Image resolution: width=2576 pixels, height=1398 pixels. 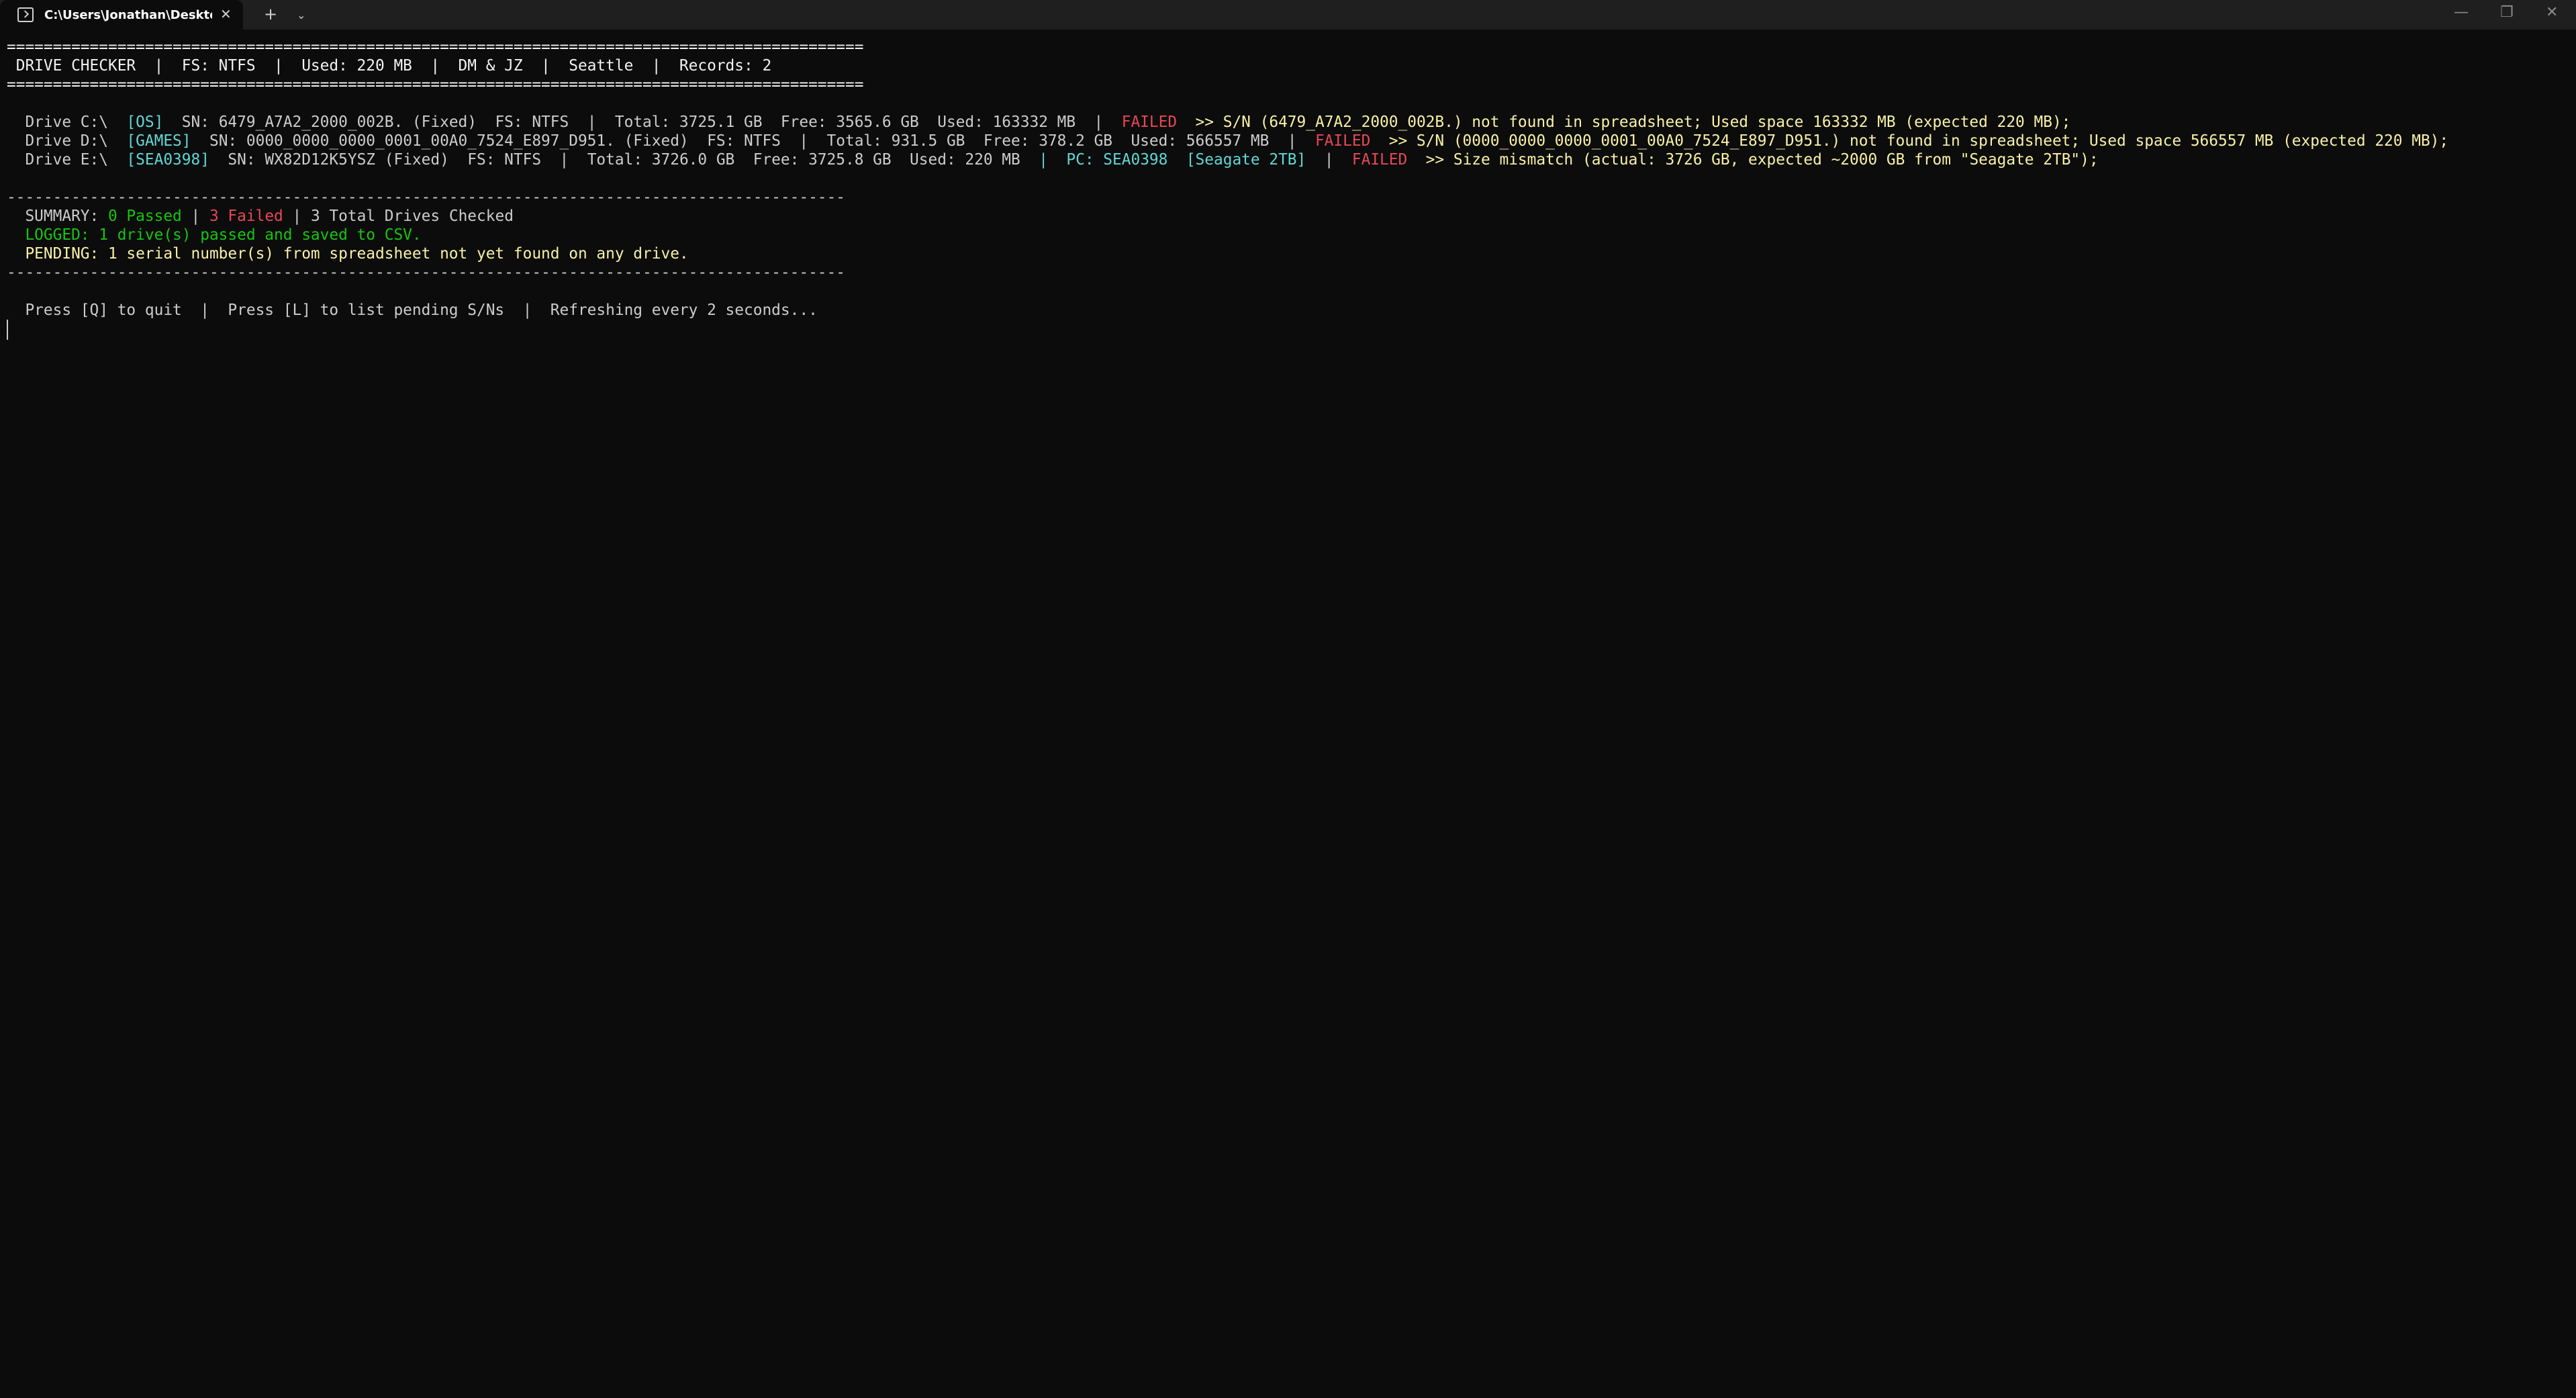 I want to click on text-cursor, so click(x=7, y=330).